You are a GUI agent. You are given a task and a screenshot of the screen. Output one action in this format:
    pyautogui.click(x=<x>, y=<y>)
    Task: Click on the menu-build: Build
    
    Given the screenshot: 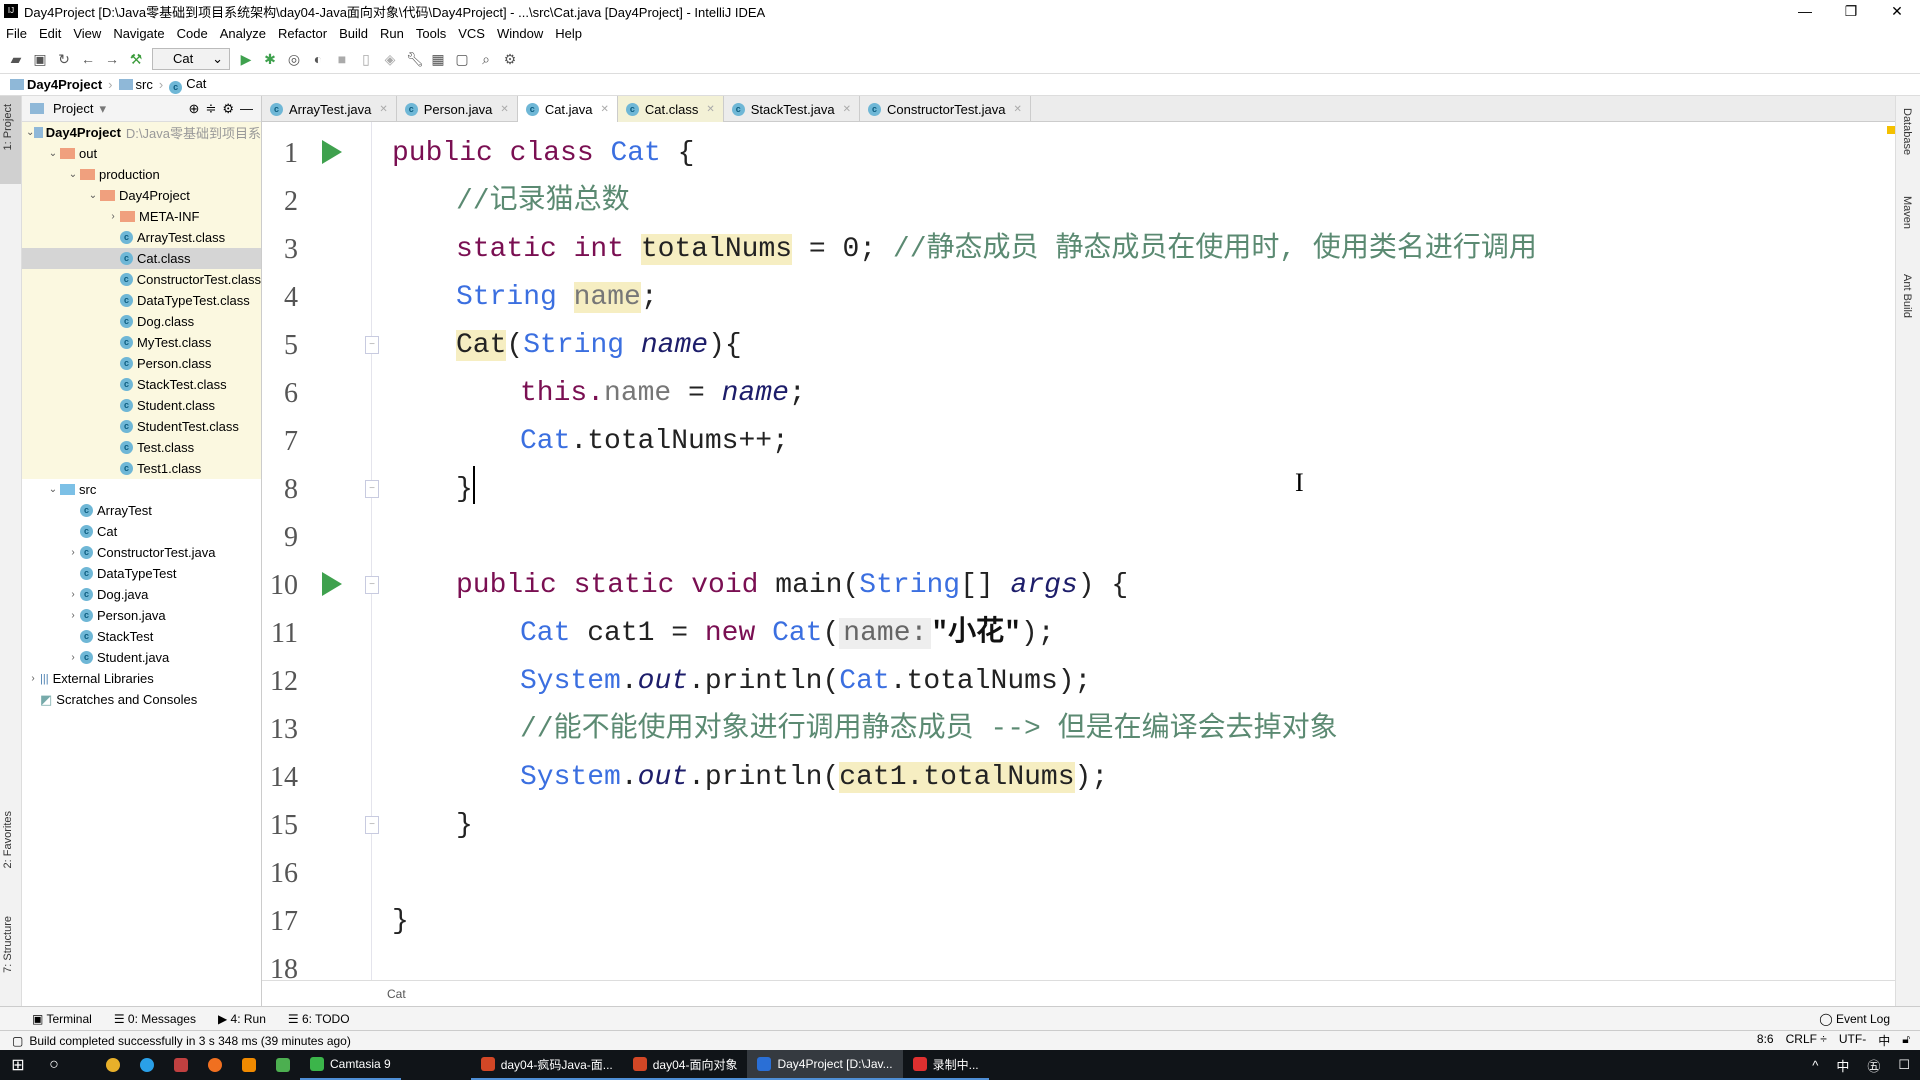 What is the action you would take?
    pyautogui.click(x=353, y=33)
    